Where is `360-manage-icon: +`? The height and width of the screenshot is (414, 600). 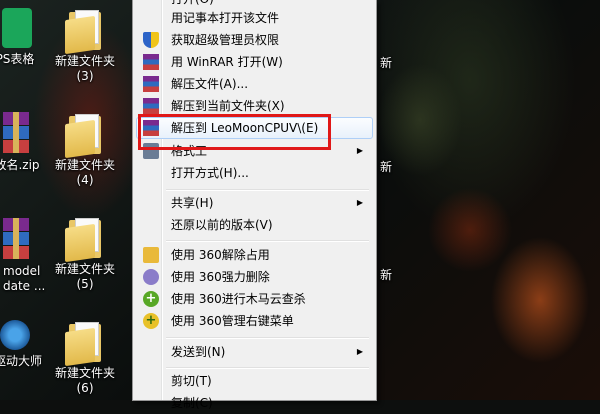
360-manage-icon: + is located at coordinates (151, 321).